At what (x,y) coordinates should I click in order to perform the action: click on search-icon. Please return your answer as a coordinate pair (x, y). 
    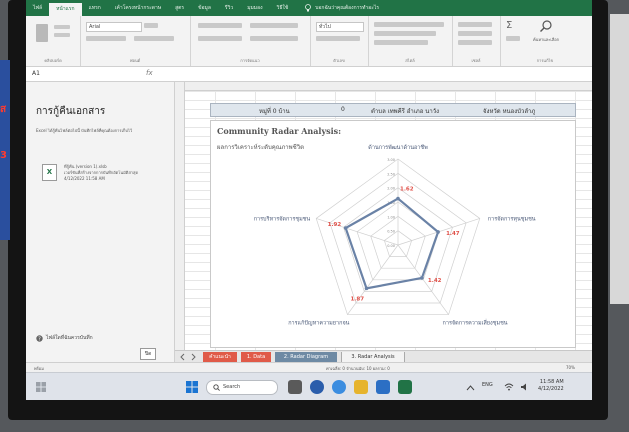
    Looking at the image, I should click on (216, 387).